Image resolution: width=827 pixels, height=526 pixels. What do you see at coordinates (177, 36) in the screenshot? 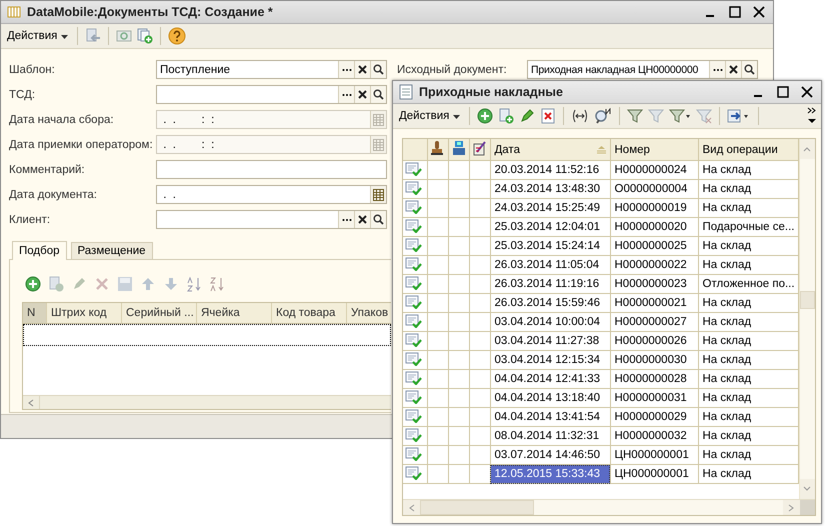
I see `help-icon` at bounding box center [177, 36].